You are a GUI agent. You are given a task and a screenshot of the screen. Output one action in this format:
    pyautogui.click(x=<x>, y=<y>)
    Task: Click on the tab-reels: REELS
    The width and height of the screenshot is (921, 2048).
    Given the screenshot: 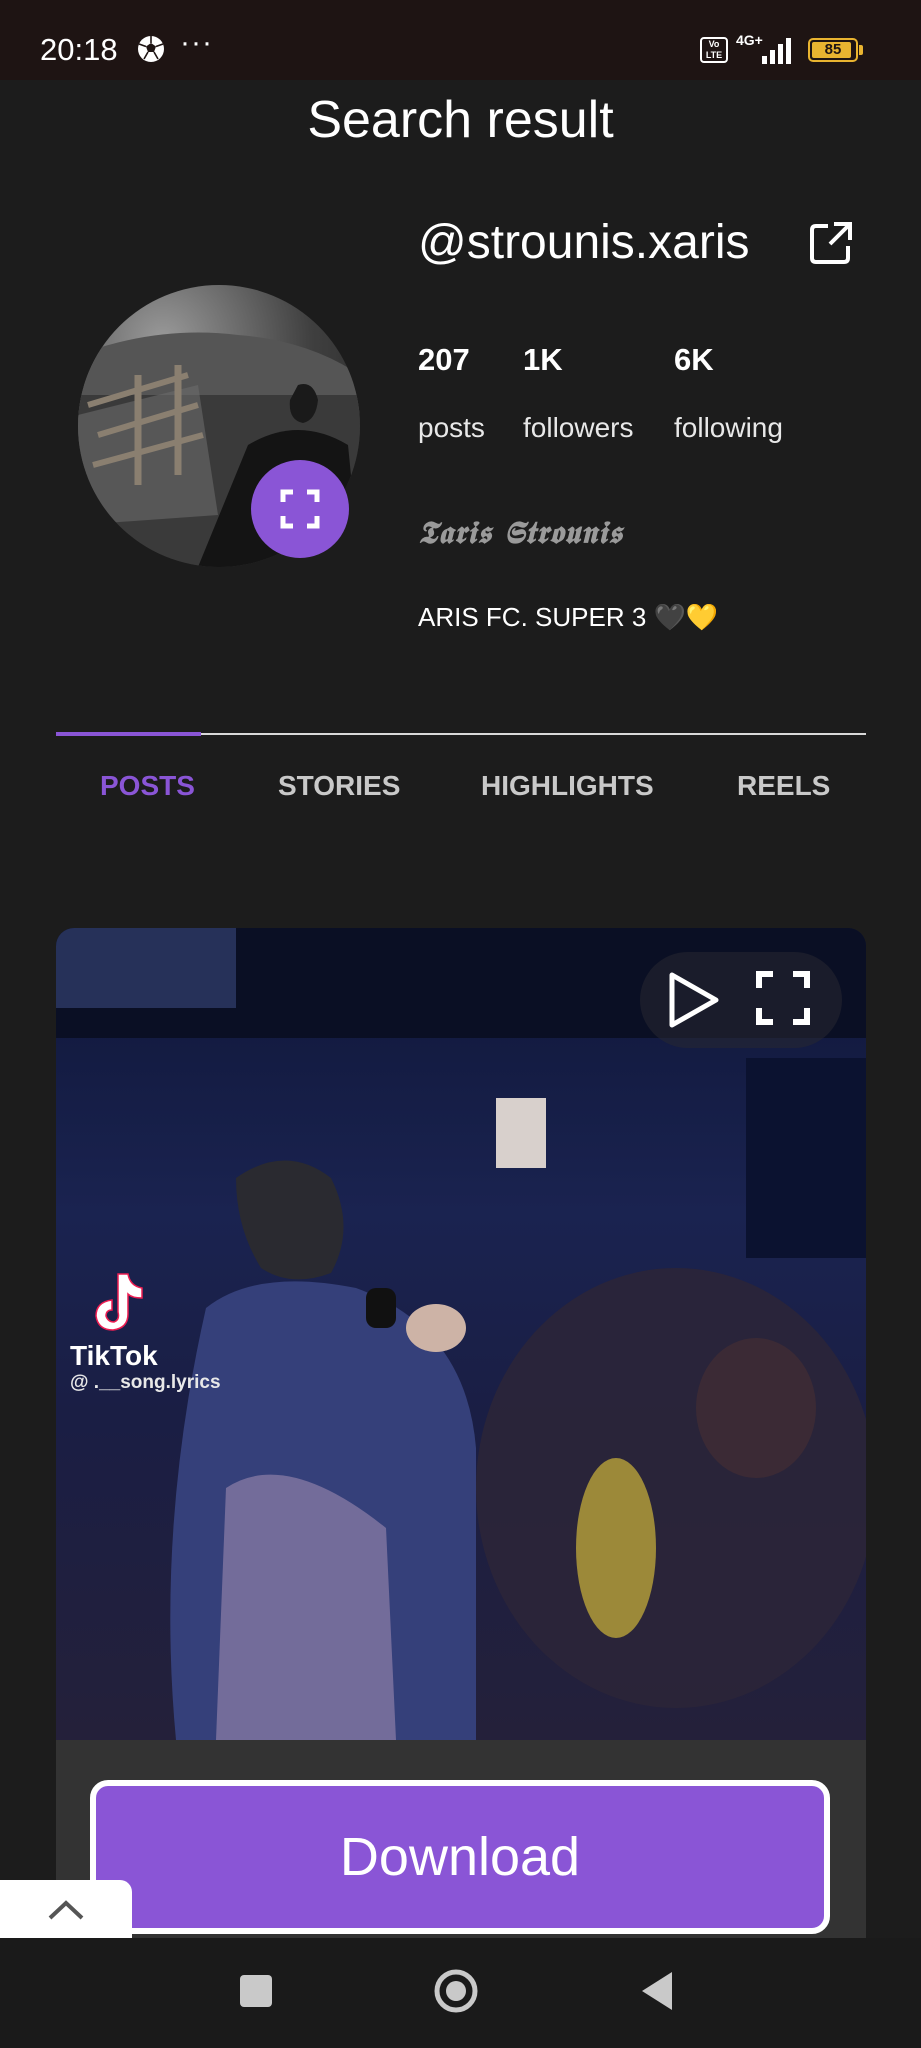 What is the action you would take?
    pyautogui.click(x=783, y=786)
    